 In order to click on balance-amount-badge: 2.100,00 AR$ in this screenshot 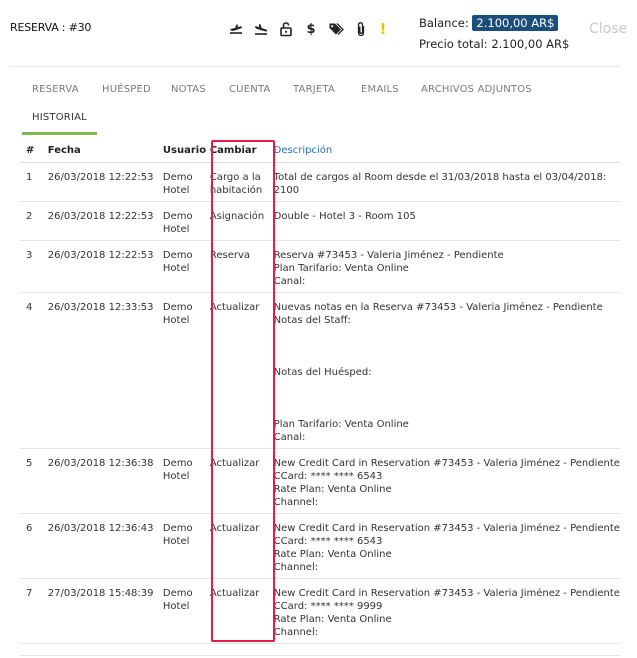, I will do `click(515, 23)`.